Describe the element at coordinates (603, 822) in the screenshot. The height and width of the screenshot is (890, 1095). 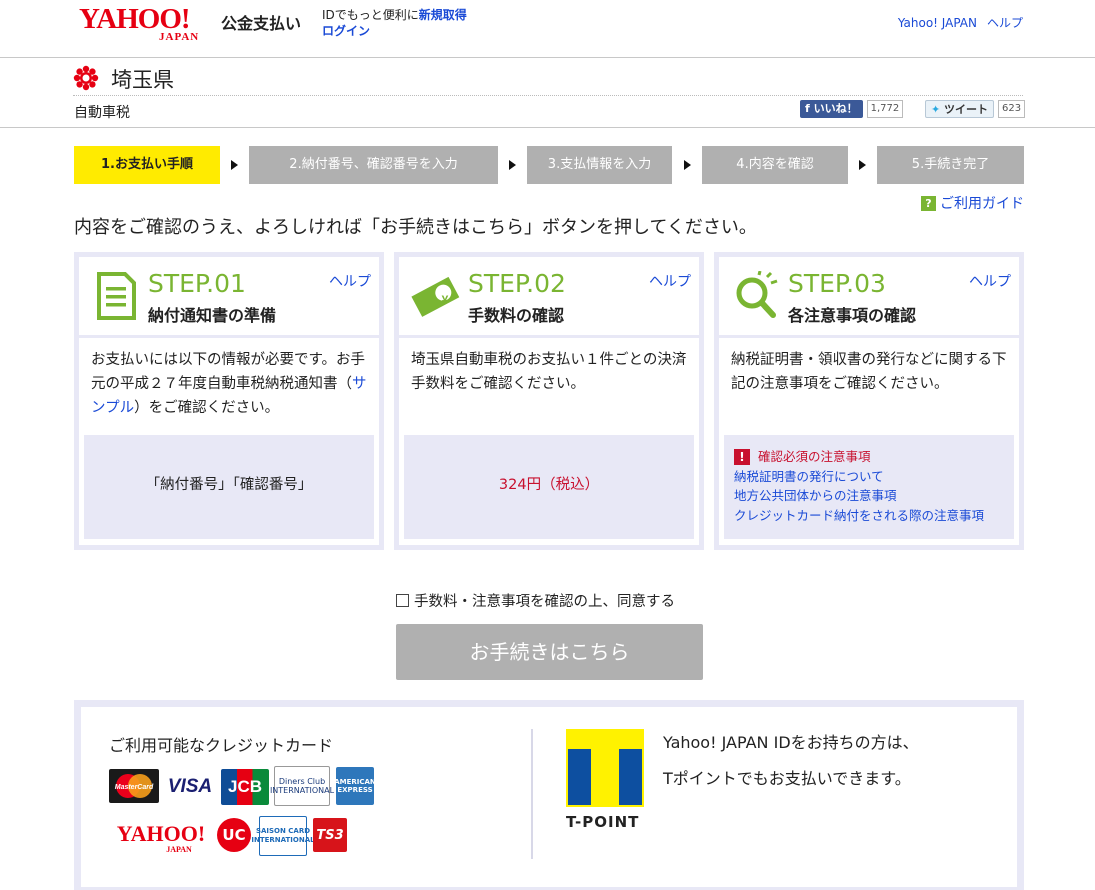
I see `tpoint-label: T-POINT` at that location.